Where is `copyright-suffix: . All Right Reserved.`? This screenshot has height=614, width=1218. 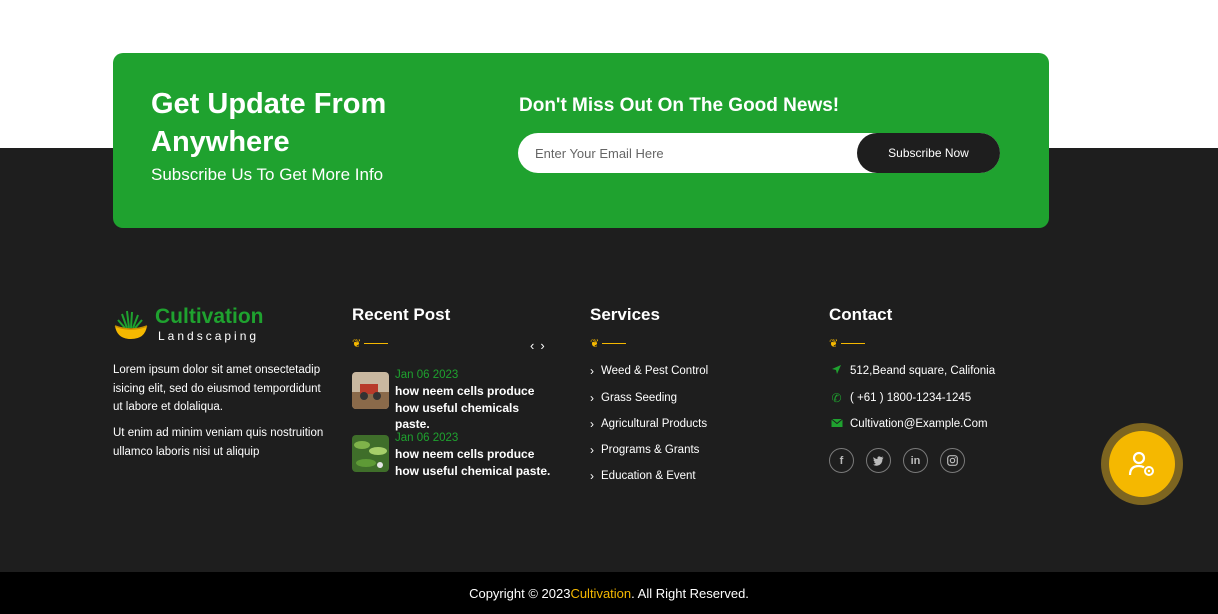 copyright-suffix: . All Right Reserved. is located at coordinates (690, 593).